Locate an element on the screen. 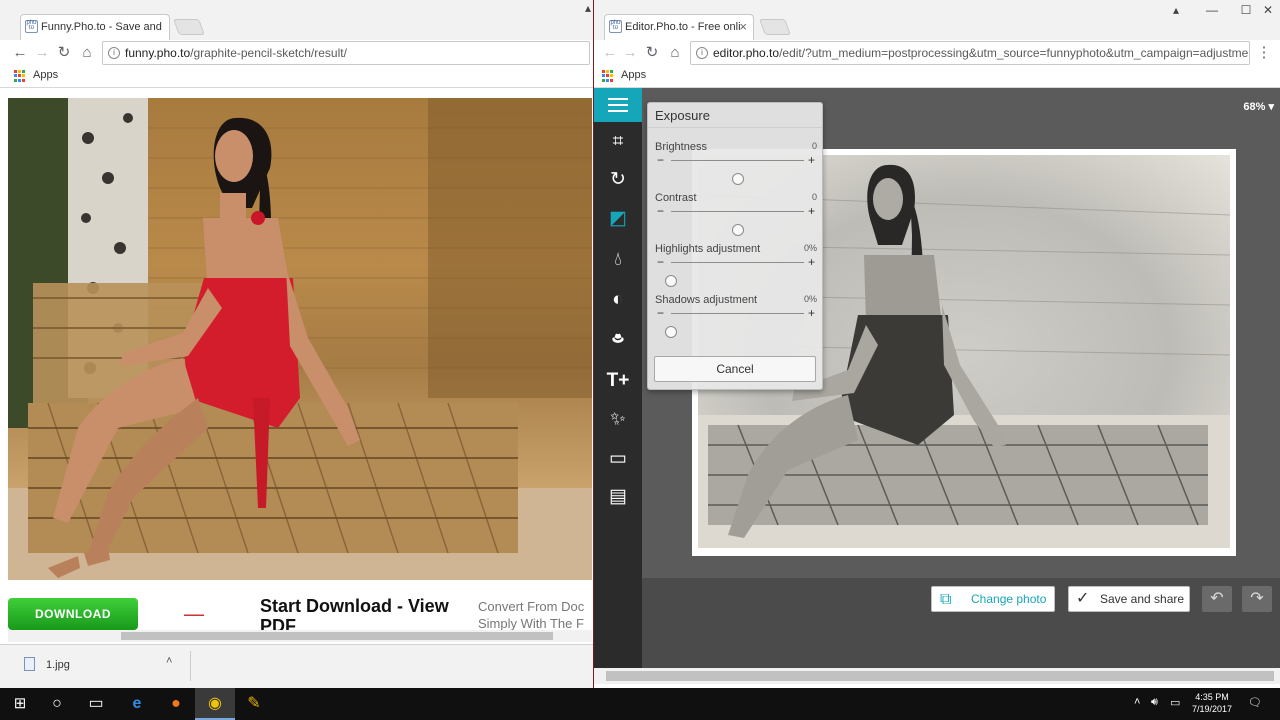 The image size is (1280, 720). contrast-label: Contrast is located at coordinates (676, 198).